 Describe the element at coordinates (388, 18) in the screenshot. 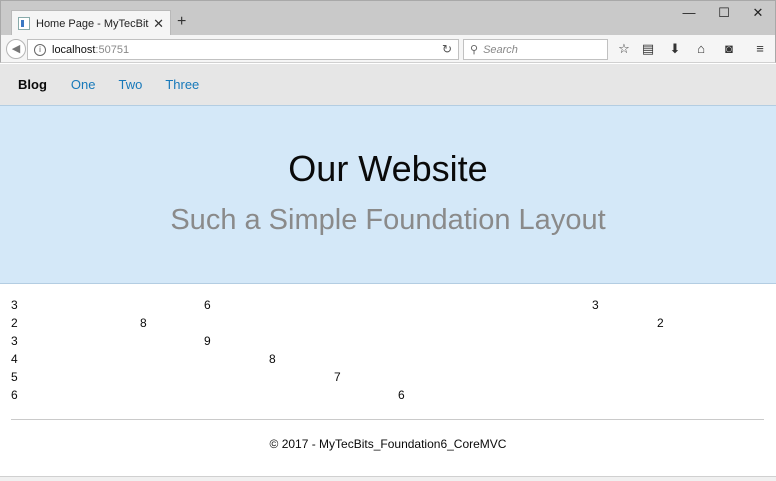

I see `browser-titlebar: Home Page - MyTecBits_Fo ✕ + — ☐ ✕` at that location.